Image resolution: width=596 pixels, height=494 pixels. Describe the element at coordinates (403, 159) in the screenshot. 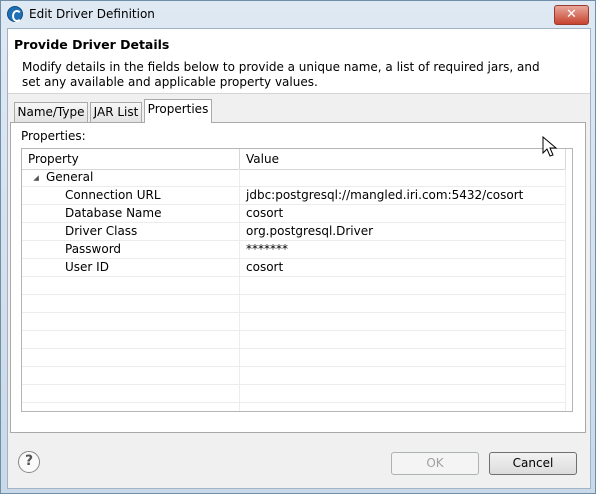

I see `column-header-value: Value` at that location.